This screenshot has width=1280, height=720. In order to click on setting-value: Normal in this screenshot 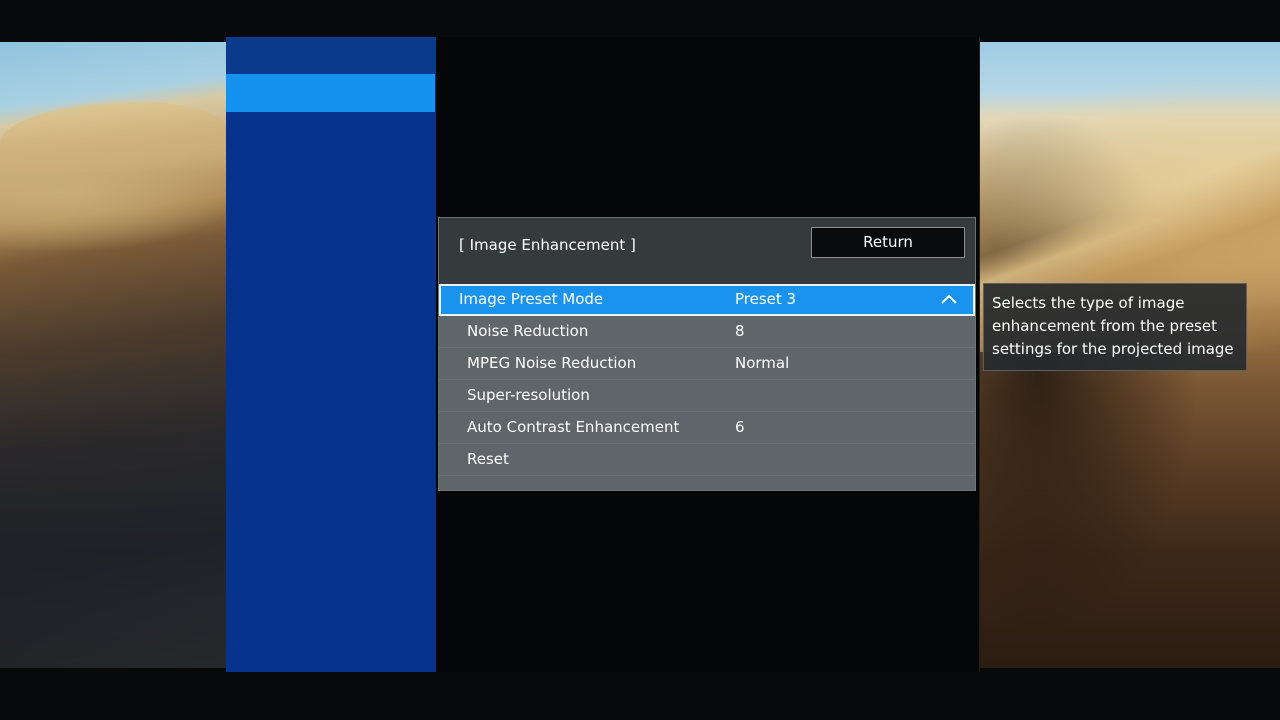, I will do `click(762, 363)`.